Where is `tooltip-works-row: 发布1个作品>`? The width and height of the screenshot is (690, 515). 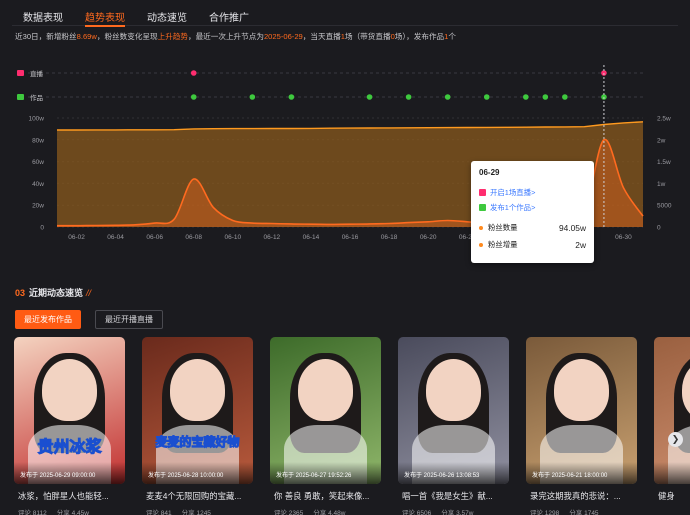 tooltip-works-row: 发布1个作品> is located at coordinates (532, 207).